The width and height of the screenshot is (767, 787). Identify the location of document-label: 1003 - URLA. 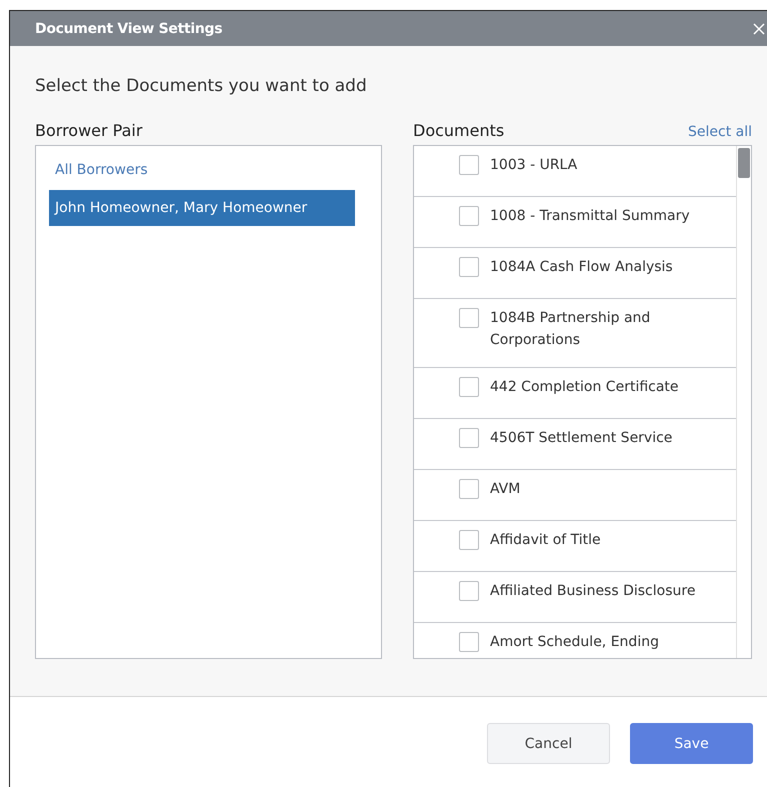
(534, 165).